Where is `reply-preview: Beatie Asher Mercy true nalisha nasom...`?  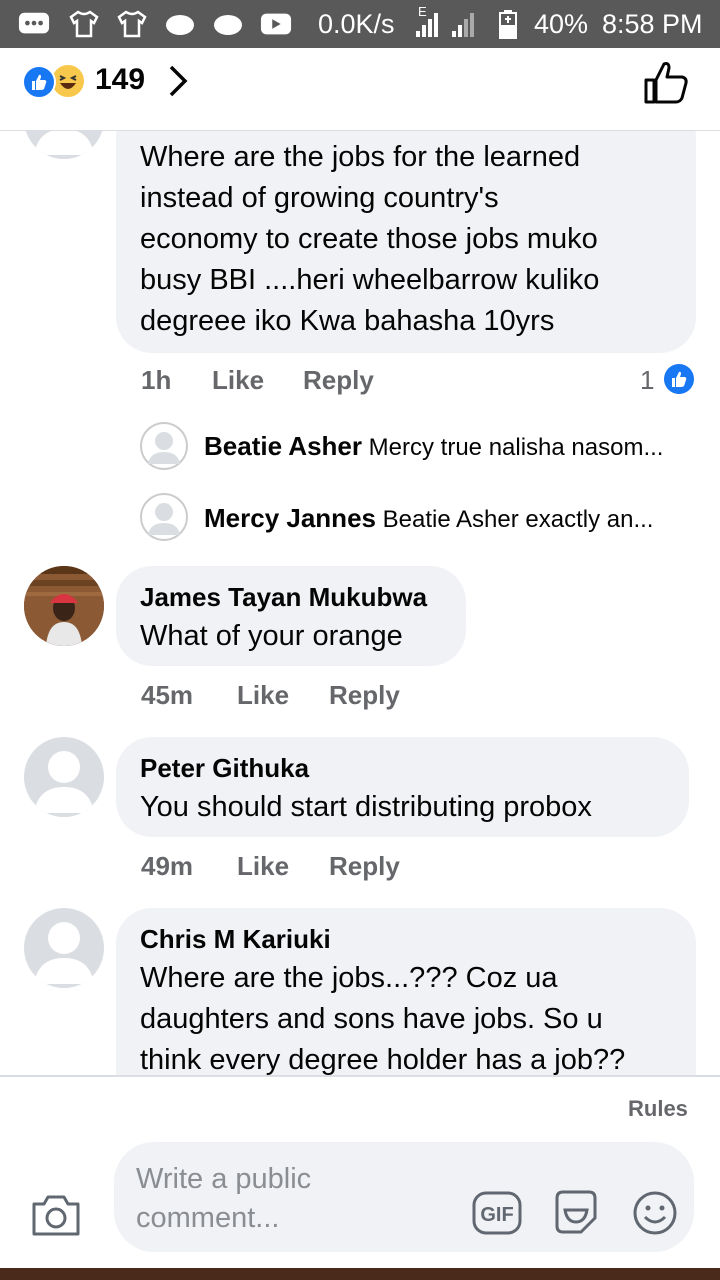
reply-preview: Beatie Asher Mercy true nalisha nasom... is located at coordinates (433, 447).